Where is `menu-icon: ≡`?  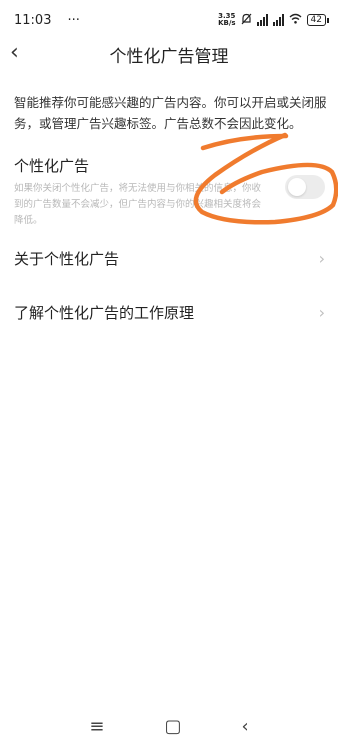 menu-icon: ≡ is located at coordinates (96, 726).